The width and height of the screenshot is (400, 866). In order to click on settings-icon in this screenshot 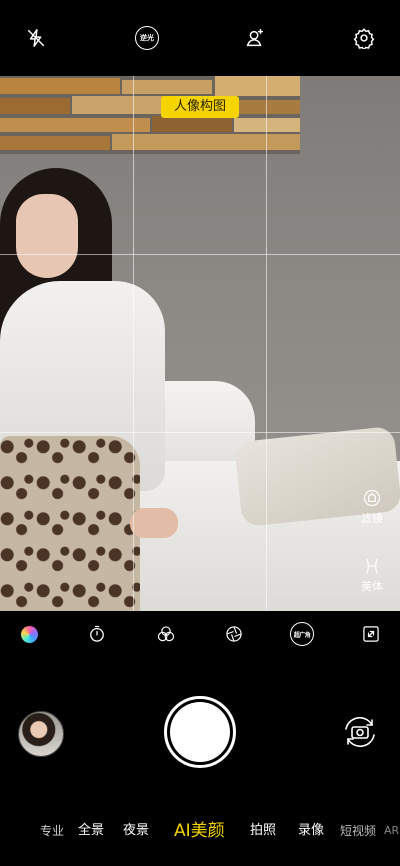, I will do `click(364, 38)`.